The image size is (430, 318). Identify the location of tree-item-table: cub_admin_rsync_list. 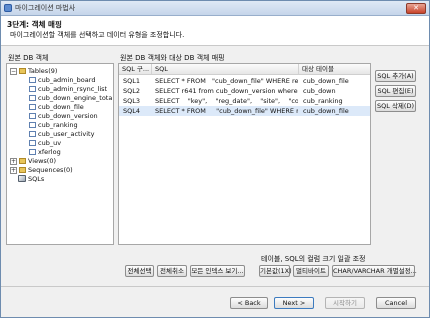
(72, 89).